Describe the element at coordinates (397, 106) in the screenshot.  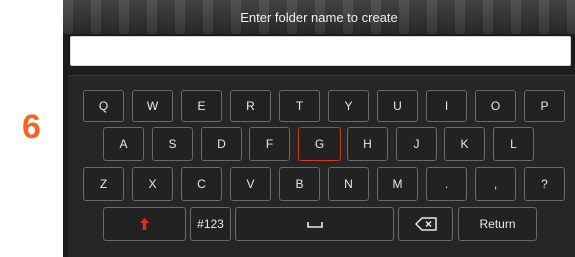
I see `key-u: U` at that location.